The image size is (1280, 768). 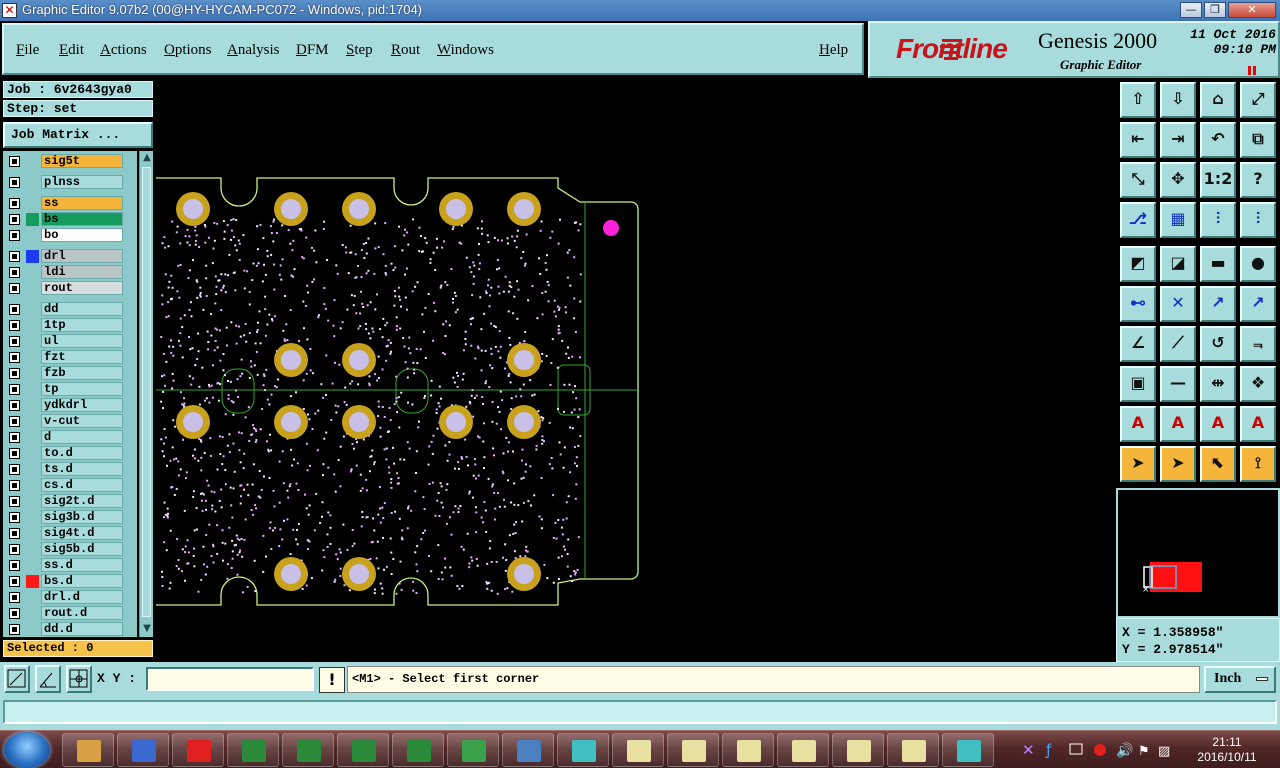 What do you see at coordinates (70, 469) in the screenshot?
I see `layer-row: ts.d` at bounding box center [70, 469].